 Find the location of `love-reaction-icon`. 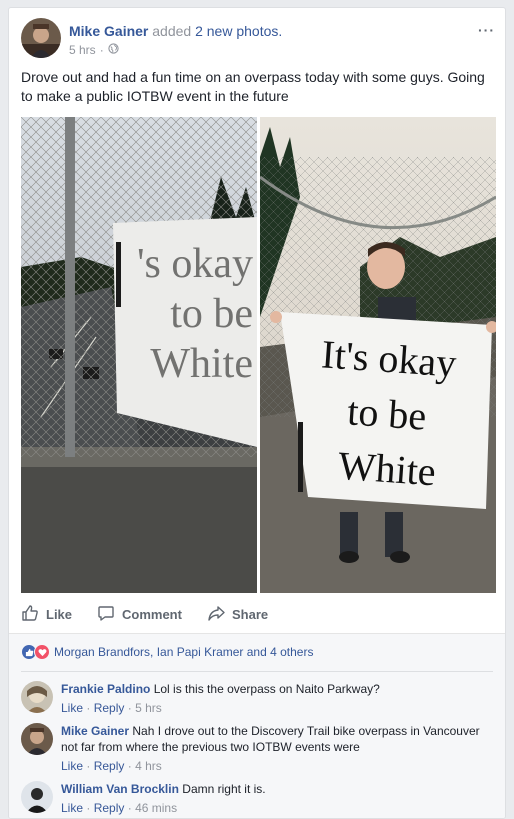

love-reaction-icon is located at coordinates (42, 652).